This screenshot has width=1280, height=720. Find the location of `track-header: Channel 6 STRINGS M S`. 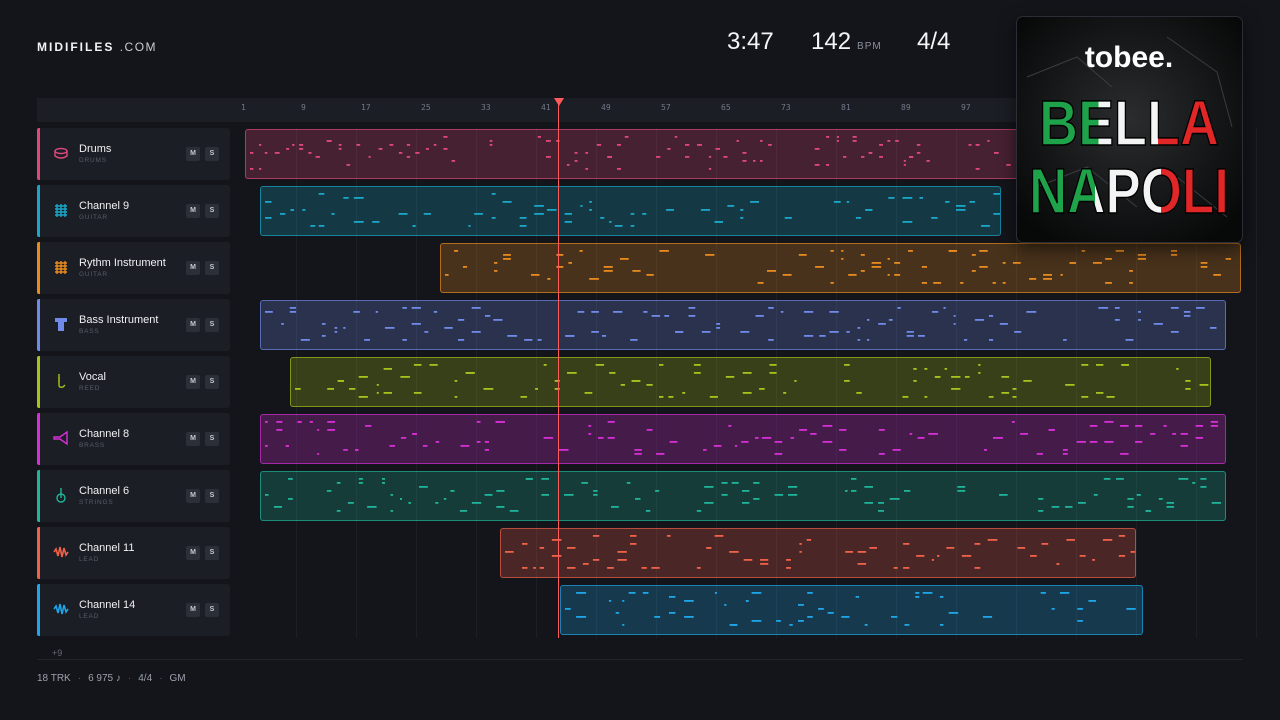

track-header: Channel 6 STRINGS M S is located at coordinates (133, 496).